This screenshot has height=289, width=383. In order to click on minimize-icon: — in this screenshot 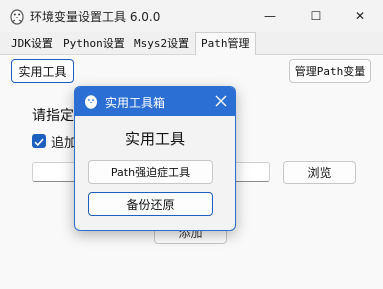, I will do `click(270, 16)`.